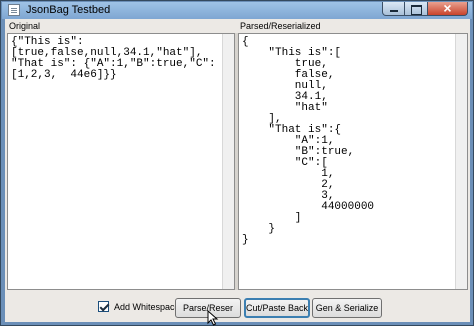 Image resolution: width=474 pixels, height=326 pixels. Describe the element at coordinates (14, 10) in the screenshot. I see `app-icon` at that location.